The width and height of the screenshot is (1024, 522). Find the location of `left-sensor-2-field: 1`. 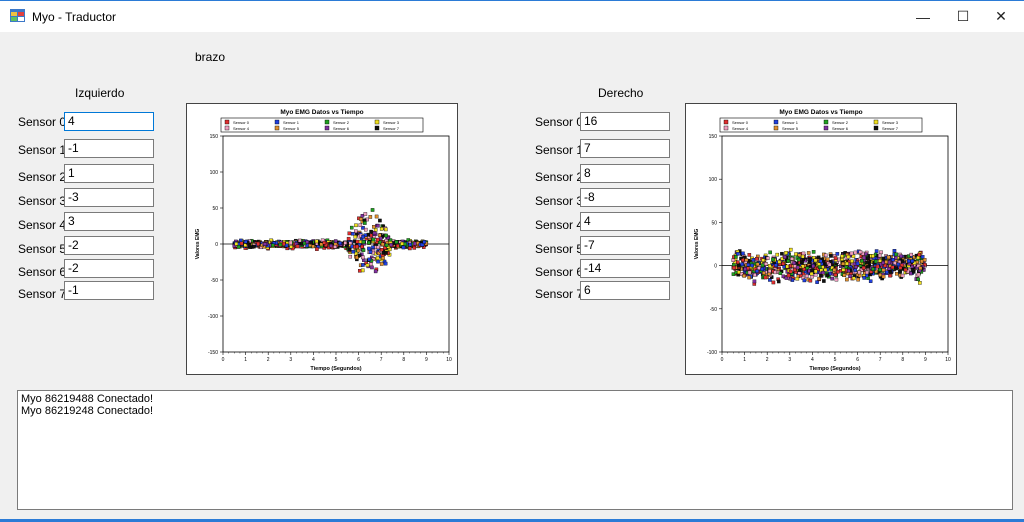

left-sensor-2-field: 1 is located at coordinates (109, 173).